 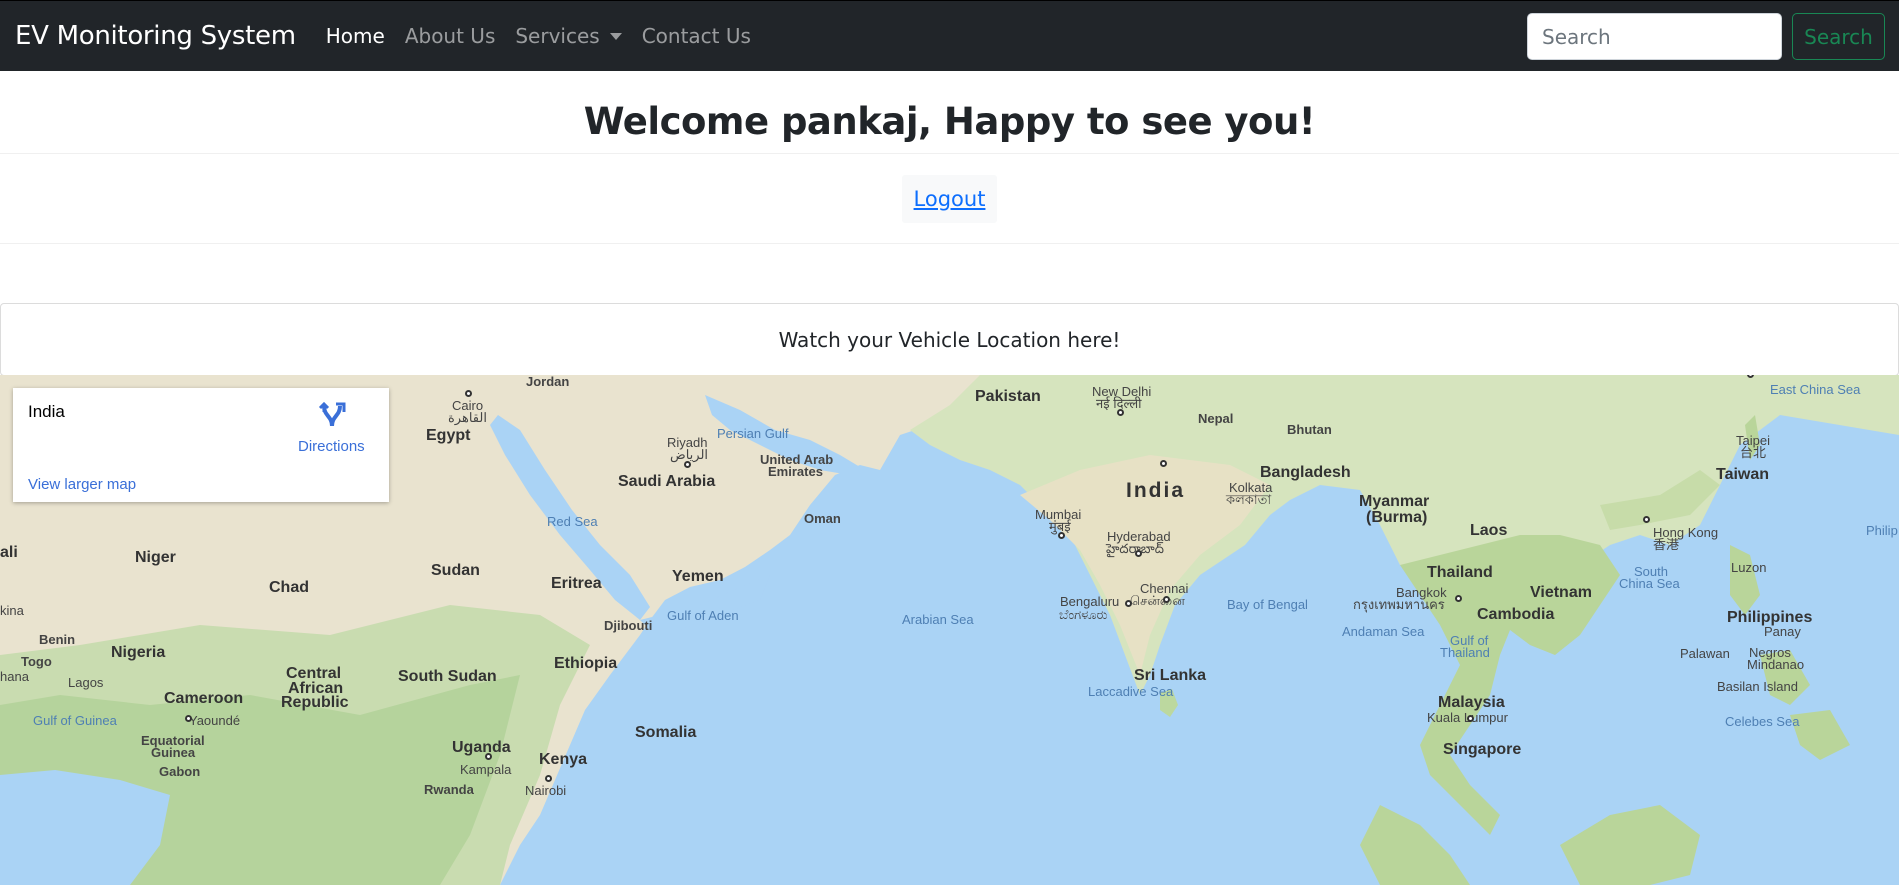 I want to click on map-label-djibouti: Djibouti, so click(x=628, y=625).